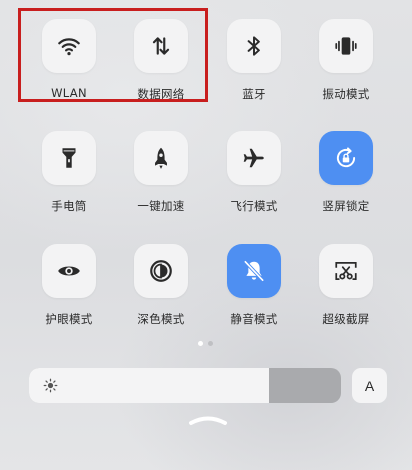 This screenshot has width=412, height=470. I want to click on airplane-button, so click(254, 158).